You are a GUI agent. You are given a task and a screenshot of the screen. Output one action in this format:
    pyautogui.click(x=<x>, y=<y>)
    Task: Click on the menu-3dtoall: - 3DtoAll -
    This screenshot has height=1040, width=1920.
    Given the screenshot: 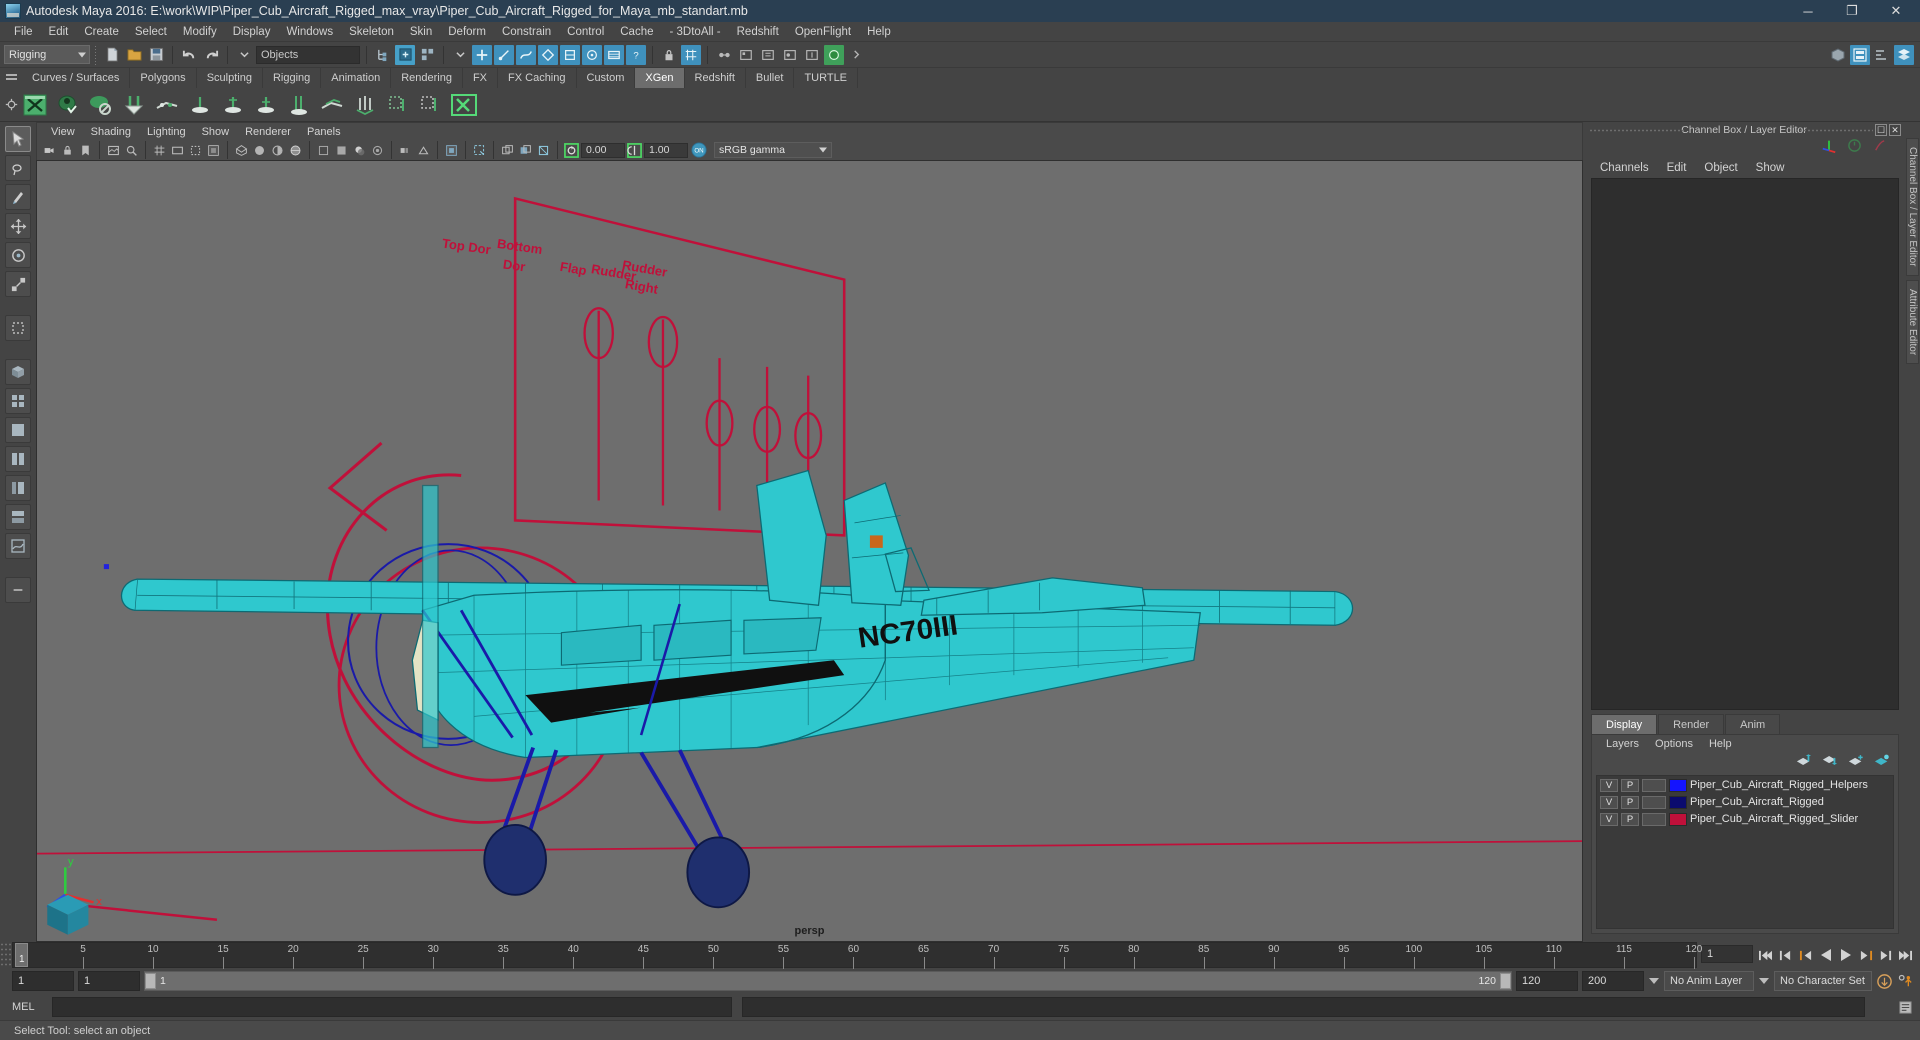 What is the action you would take?
    pyautogui.click(x=695, y=32)
    